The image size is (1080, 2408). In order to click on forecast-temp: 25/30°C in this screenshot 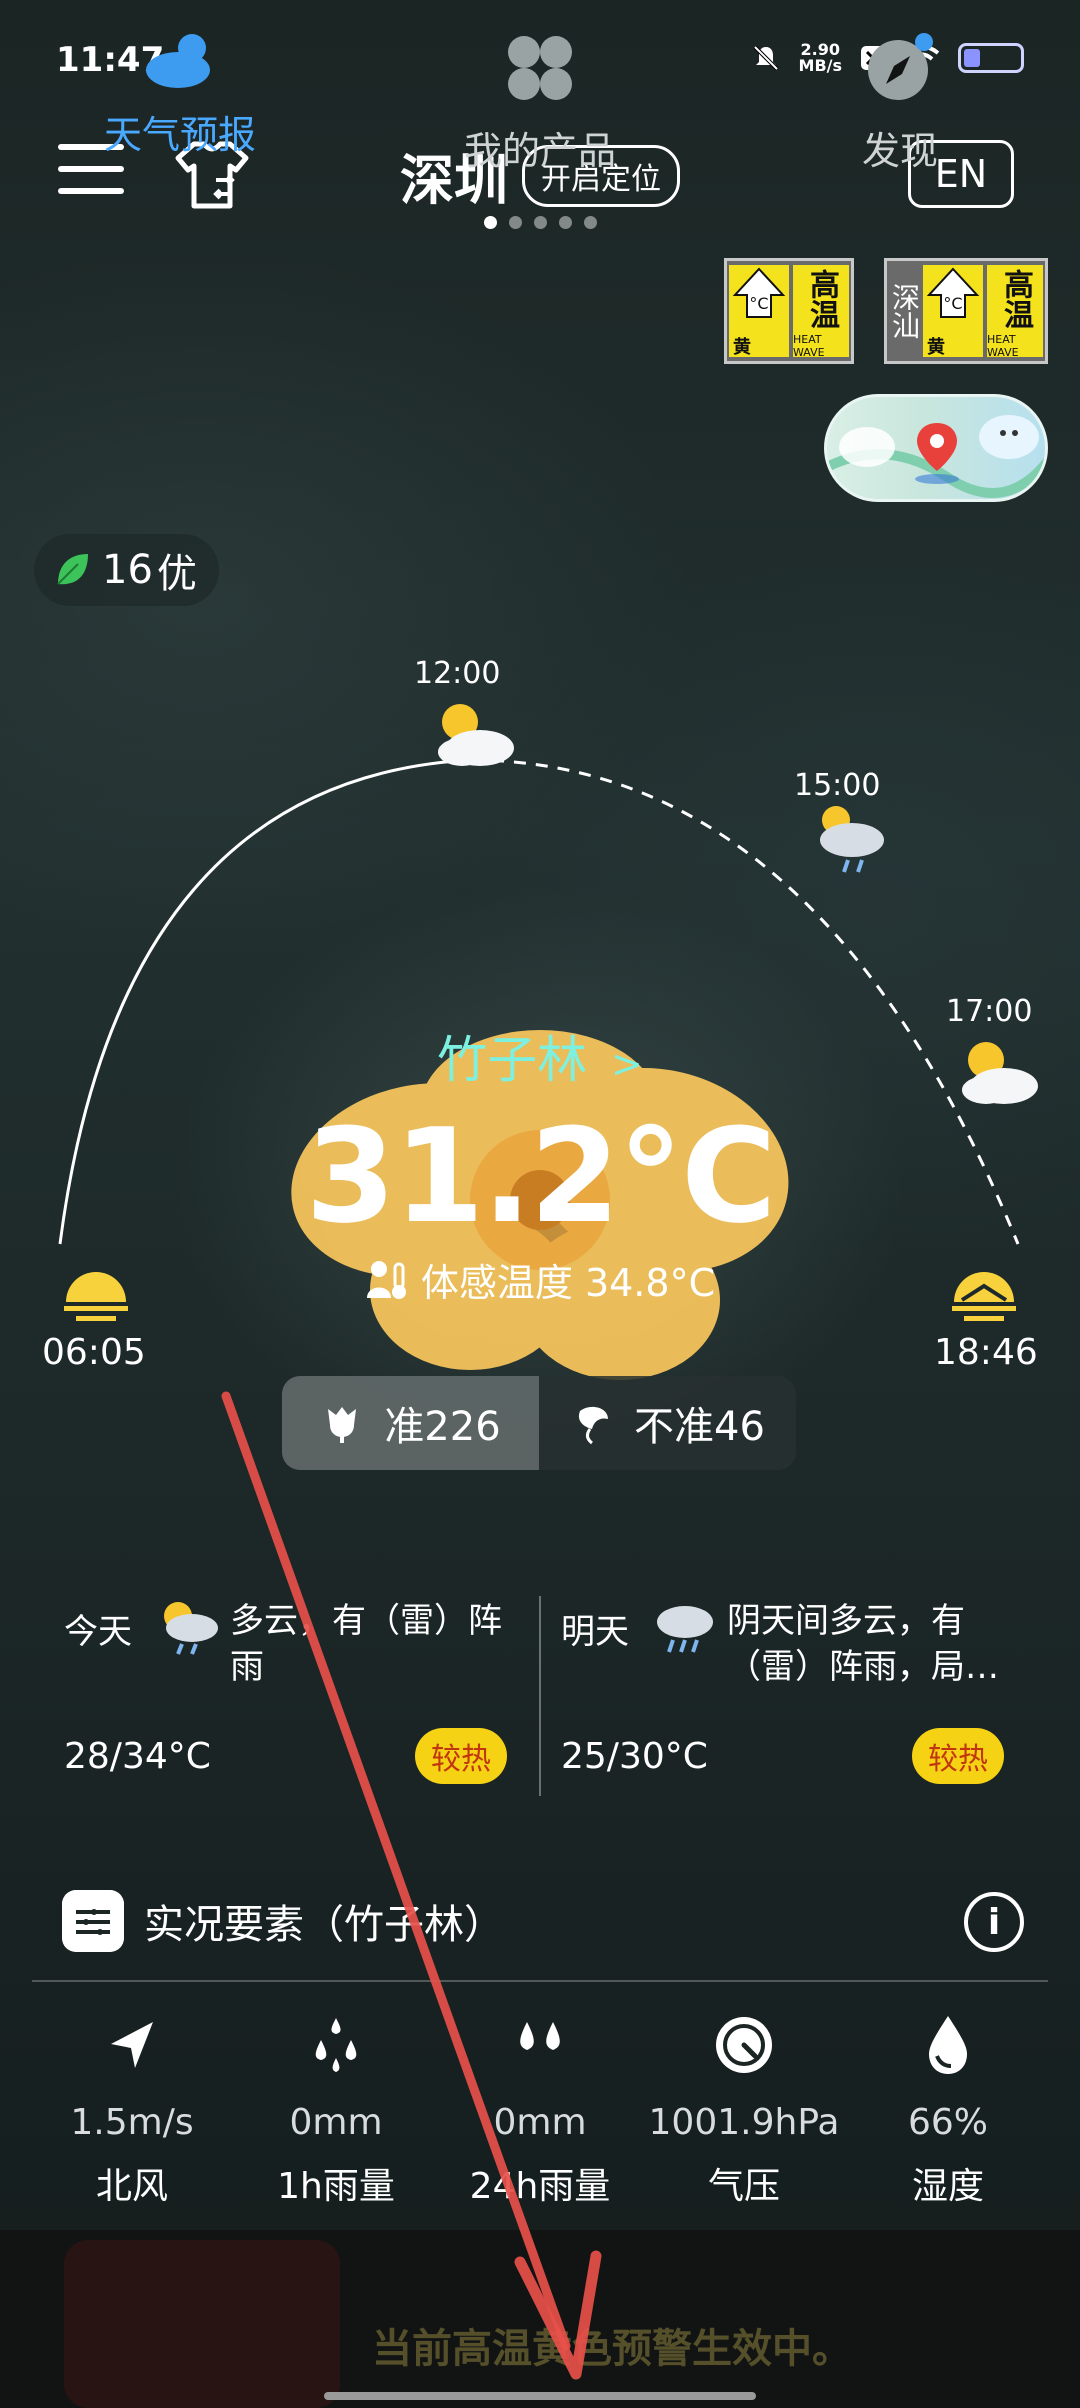, I will do `click(634, 1756)`.